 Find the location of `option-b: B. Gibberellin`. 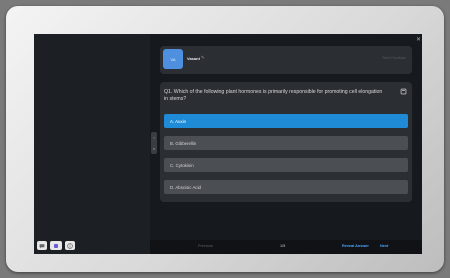

option-b: B. Gibberellin is located at coordinates (286, 143).